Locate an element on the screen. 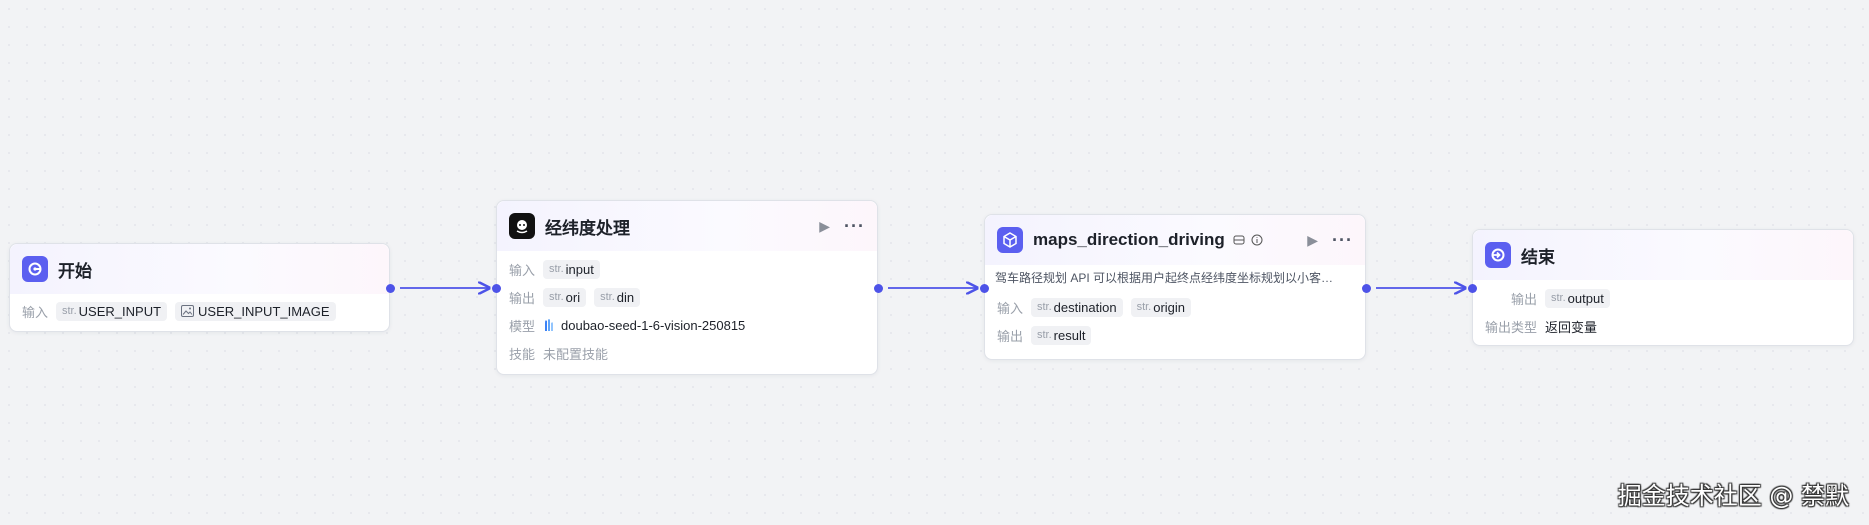 This screenshot has height=525, width=1869. llm-node-title: 经纬度处理 is located at coordinates (587, 228).